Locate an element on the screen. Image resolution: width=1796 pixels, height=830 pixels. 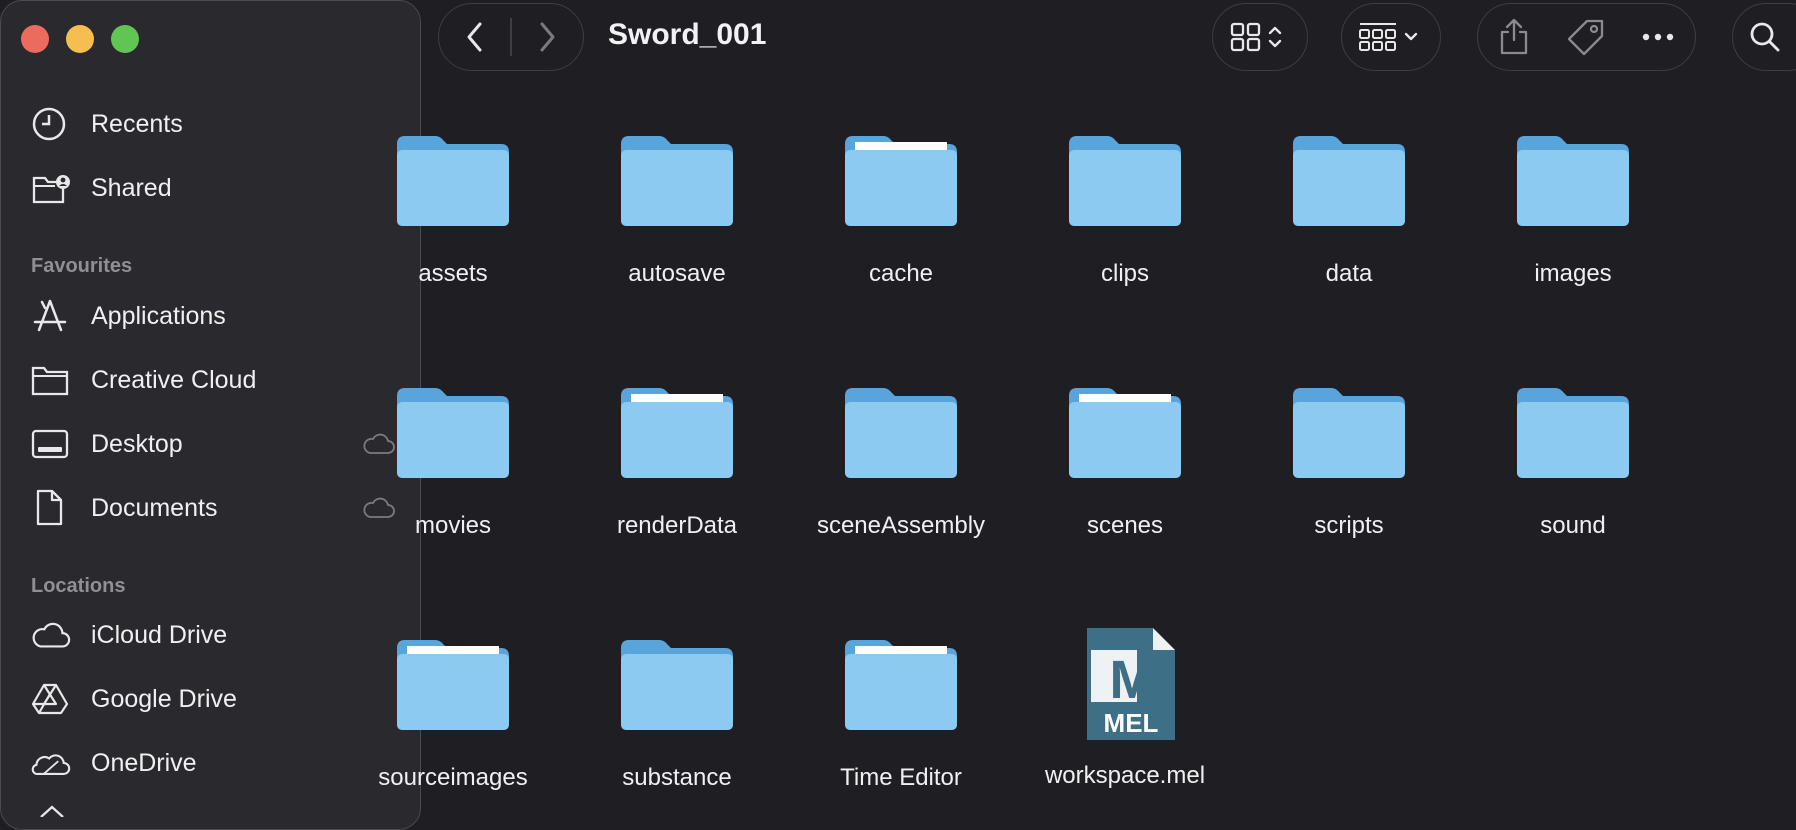
folder-item: clips is located at coordinates (1125, 209).